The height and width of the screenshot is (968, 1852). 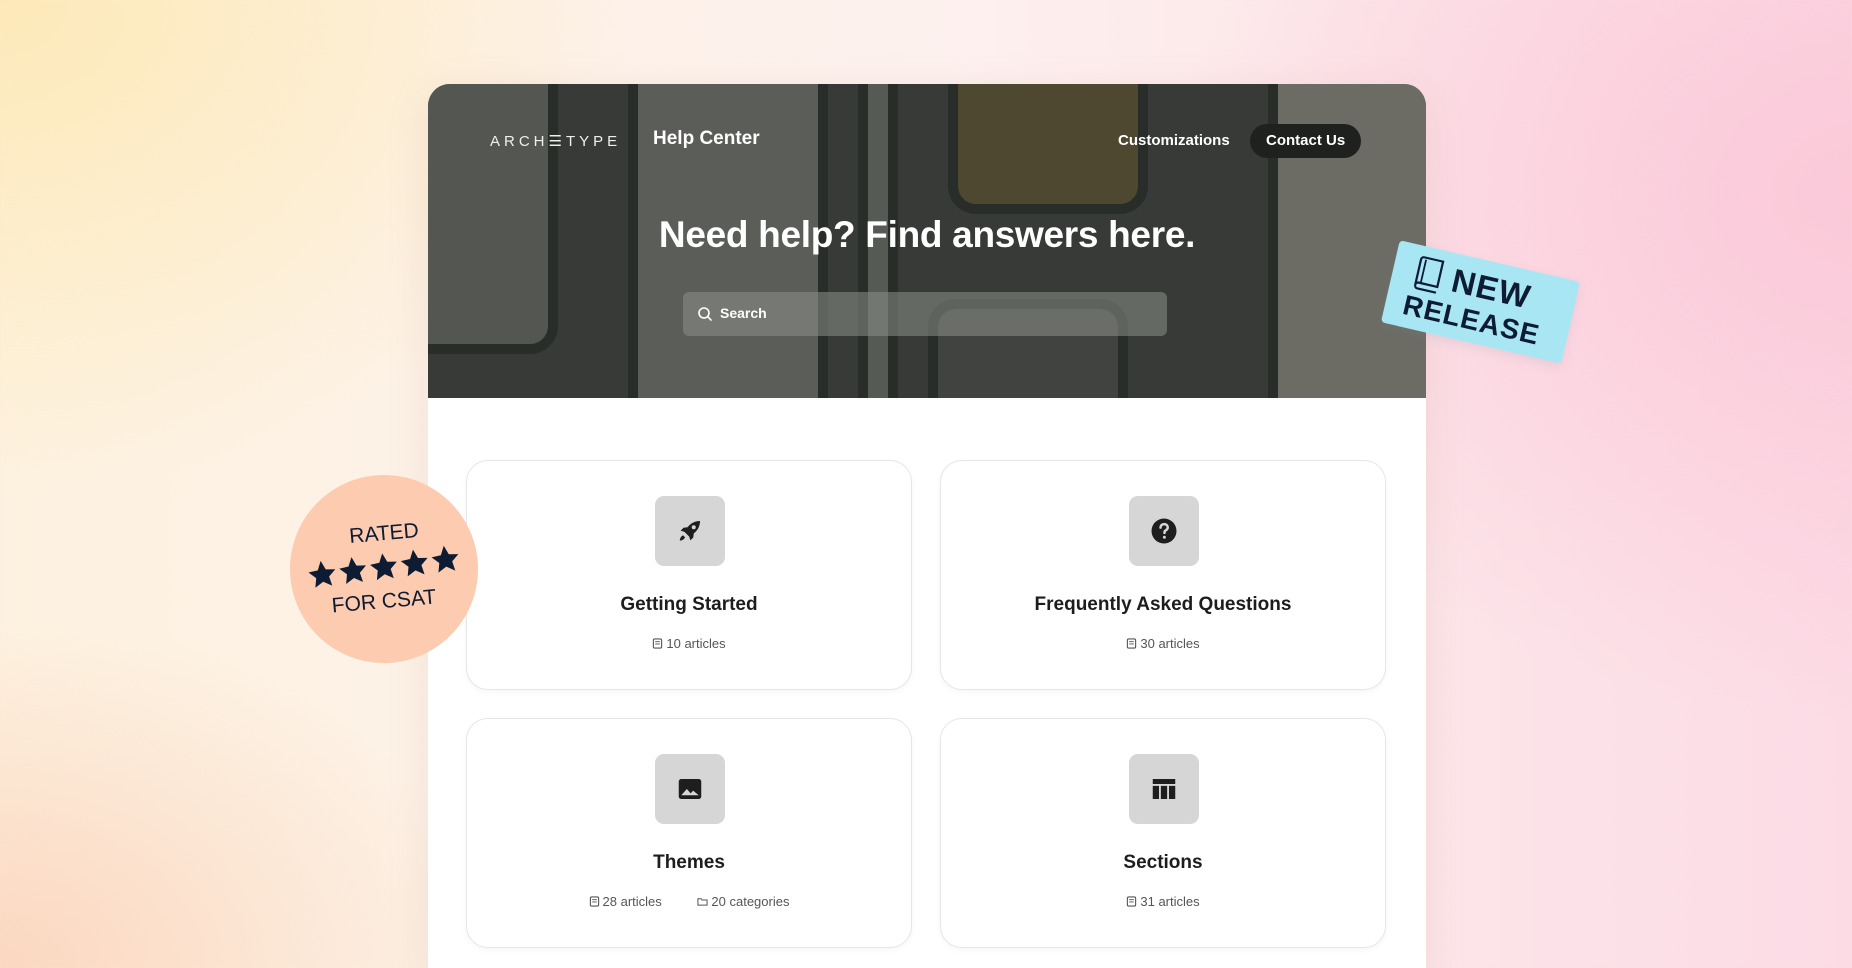 I want to click on category-card-sections: Sections 31 articles, so click(x=1163, y=833).